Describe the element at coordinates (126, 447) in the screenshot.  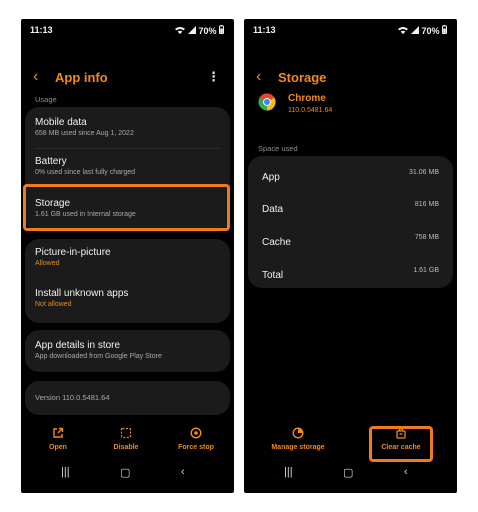
I see `disable-label: Disable` at that location.